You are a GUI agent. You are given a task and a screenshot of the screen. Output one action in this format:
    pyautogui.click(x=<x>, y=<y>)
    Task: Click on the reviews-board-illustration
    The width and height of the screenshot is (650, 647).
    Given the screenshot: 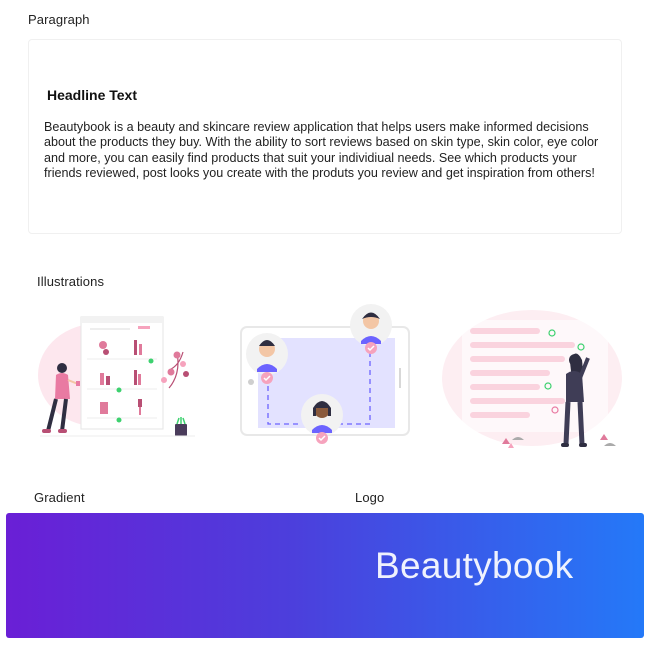 What is the action you would take?
    pyautogui.click(x=532, y=380)
    